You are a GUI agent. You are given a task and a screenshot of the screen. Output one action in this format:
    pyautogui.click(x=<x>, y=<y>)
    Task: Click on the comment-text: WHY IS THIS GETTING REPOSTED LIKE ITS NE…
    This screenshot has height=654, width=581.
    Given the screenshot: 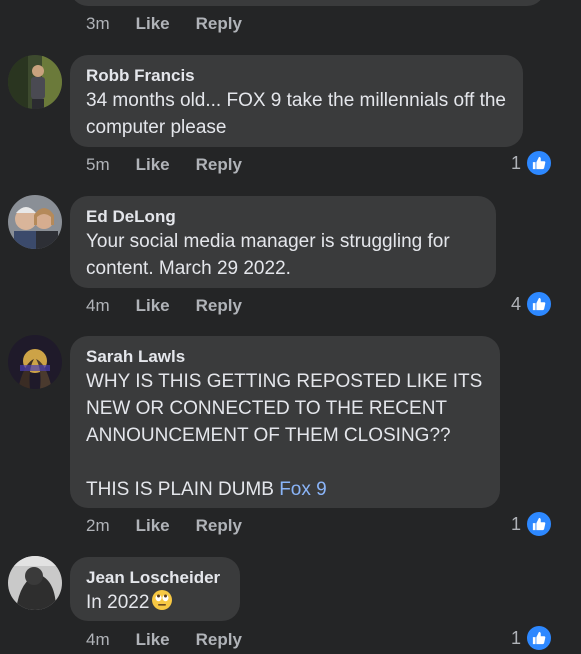 What is the action you would take?
    pyautogui.click(x=285, y=435)
    